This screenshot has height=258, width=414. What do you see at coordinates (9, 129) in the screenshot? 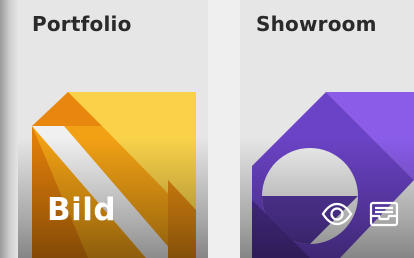
I see `left-edge-shadow` at bounding box center [9, 129].